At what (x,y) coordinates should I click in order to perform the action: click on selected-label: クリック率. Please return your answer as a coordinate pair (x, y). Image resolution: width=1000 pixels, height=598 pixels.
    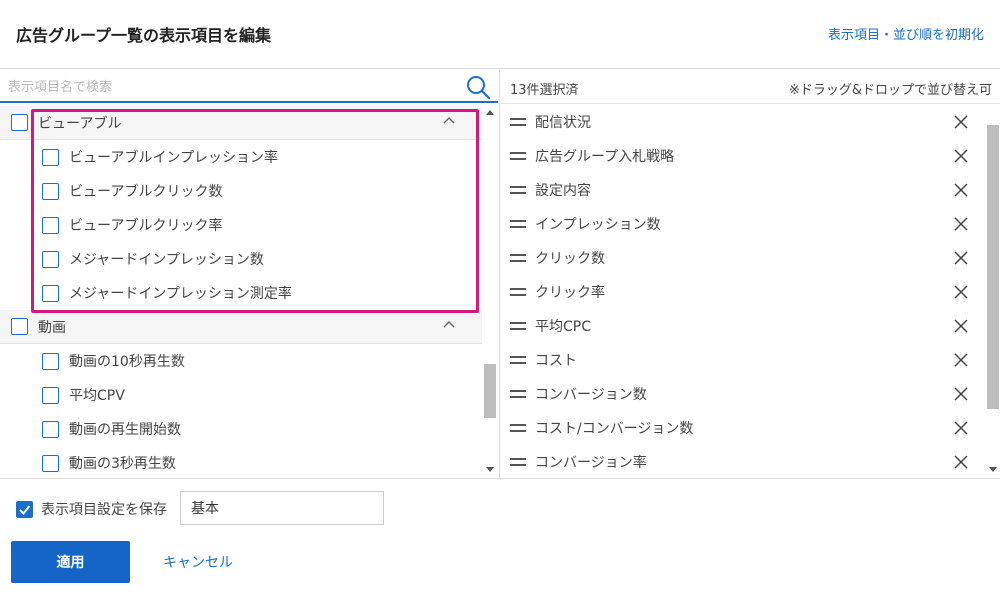
    Looking at the image, I should click on (570, 293).